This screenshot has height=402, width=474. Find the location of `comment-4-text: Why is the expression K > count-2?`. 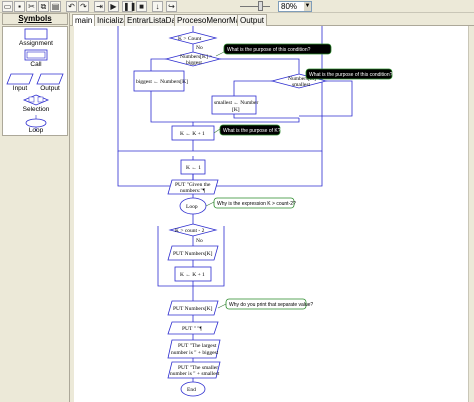

comment-4-text: Why is the expression K > count-2? is located at coordinates (256, 204).